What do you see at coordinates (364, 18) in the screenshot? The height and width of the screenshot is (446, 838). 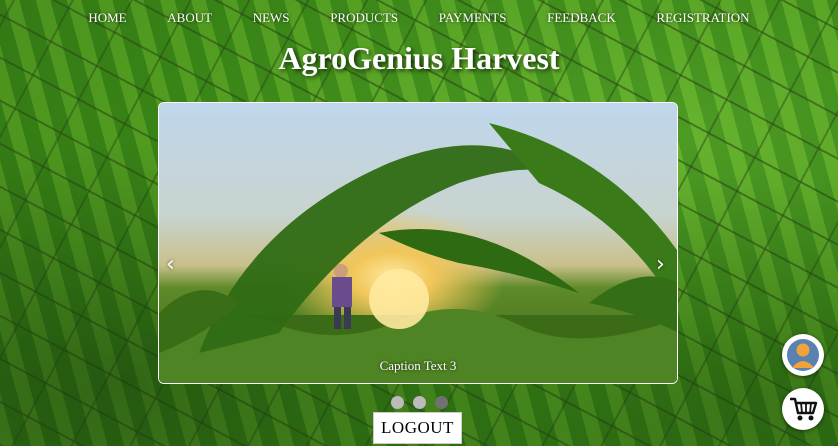 I see `nav-products: PRODUCTS` at bounding box center [364, 18].